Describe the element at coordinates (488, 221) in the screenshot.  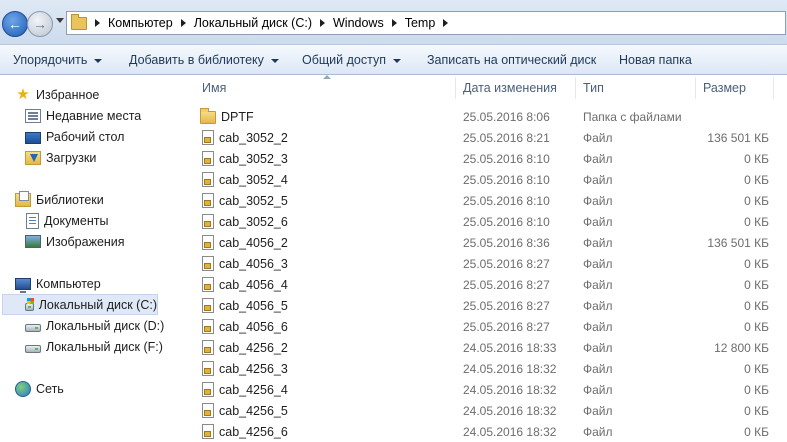
I see `file-row: cab_3052_6 25.05.2016 8:10 Файл 0 КБ` at that location.